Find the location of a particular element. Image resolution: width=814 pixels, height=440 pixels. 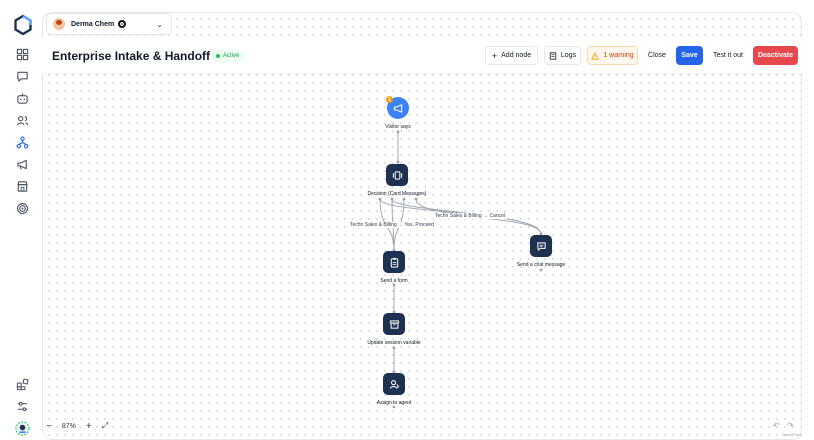

attribution-link: React Flow is located at coordinates (792, 434).